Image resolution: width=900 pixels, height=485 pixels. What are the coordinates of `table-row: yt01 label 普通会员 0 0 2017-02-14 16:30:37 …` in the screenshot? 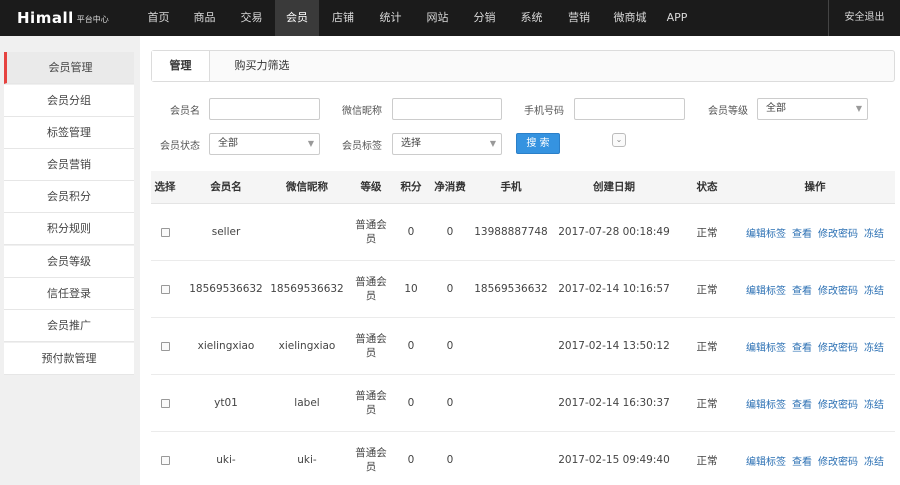 It's located at (523, 403).